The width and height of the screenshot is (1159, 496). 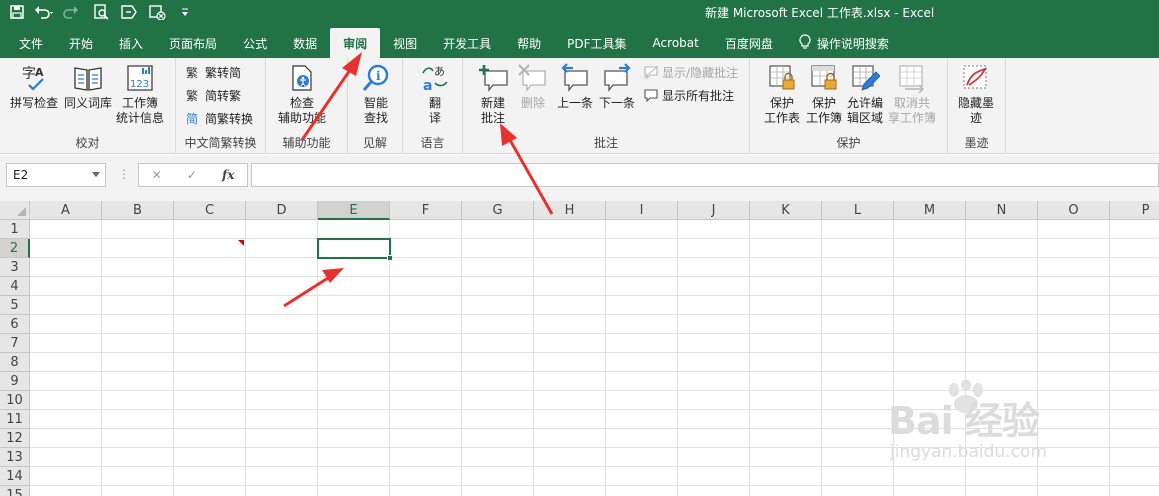 What do you see at coordinates (15, 438) in the screenshot?
I see `row-header-12: 12` at bounding box center [15, 438].